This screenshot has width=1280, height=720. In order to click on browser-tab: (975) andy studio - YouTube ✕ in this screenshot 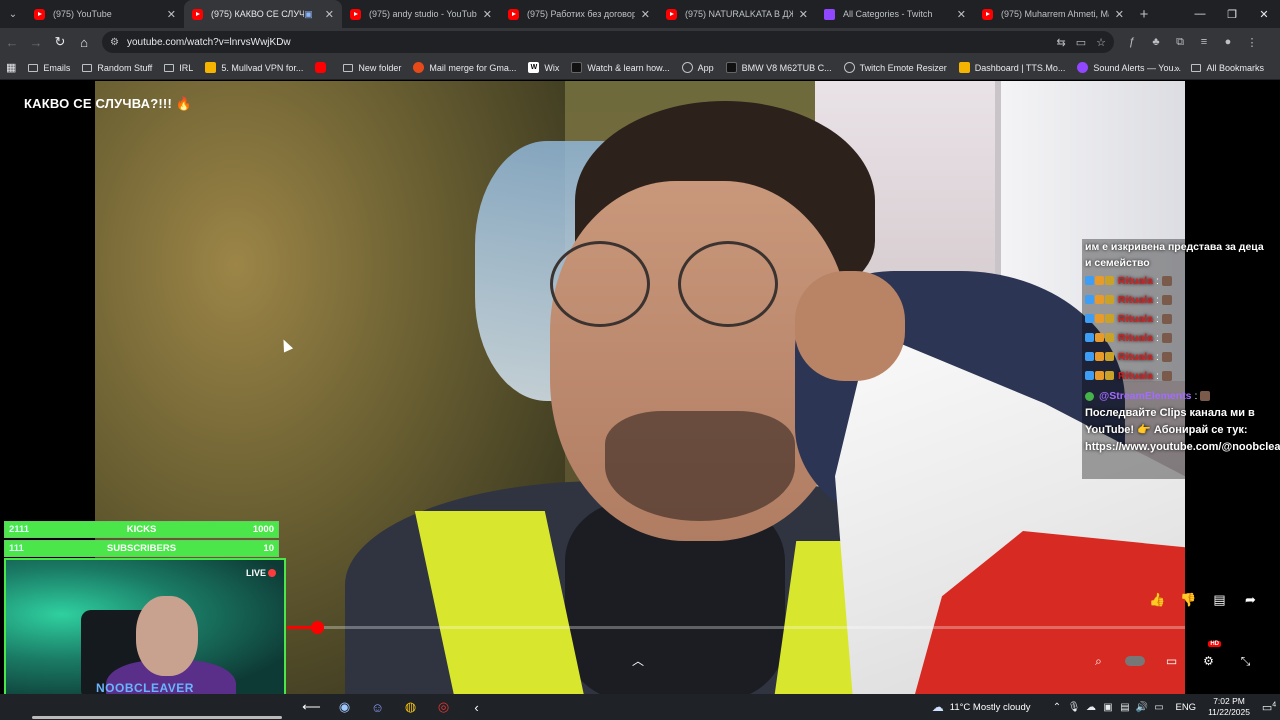, I will do `click(421, 14)`.